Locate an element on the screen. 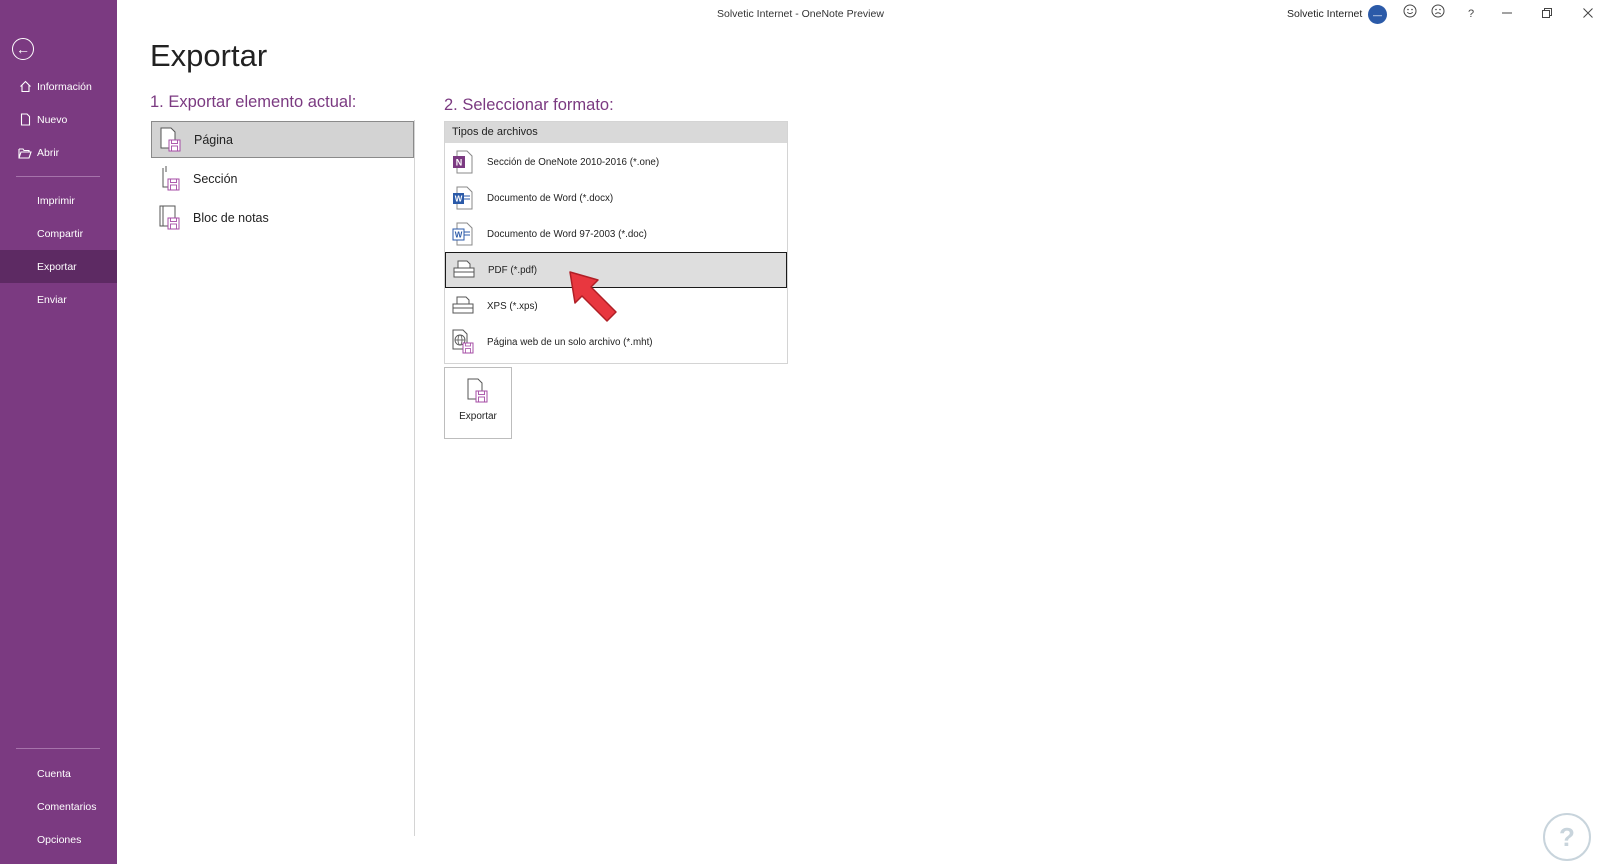 This screenshot has height=864, width=1600. restore-icon is located at coordinates (1547, 14).